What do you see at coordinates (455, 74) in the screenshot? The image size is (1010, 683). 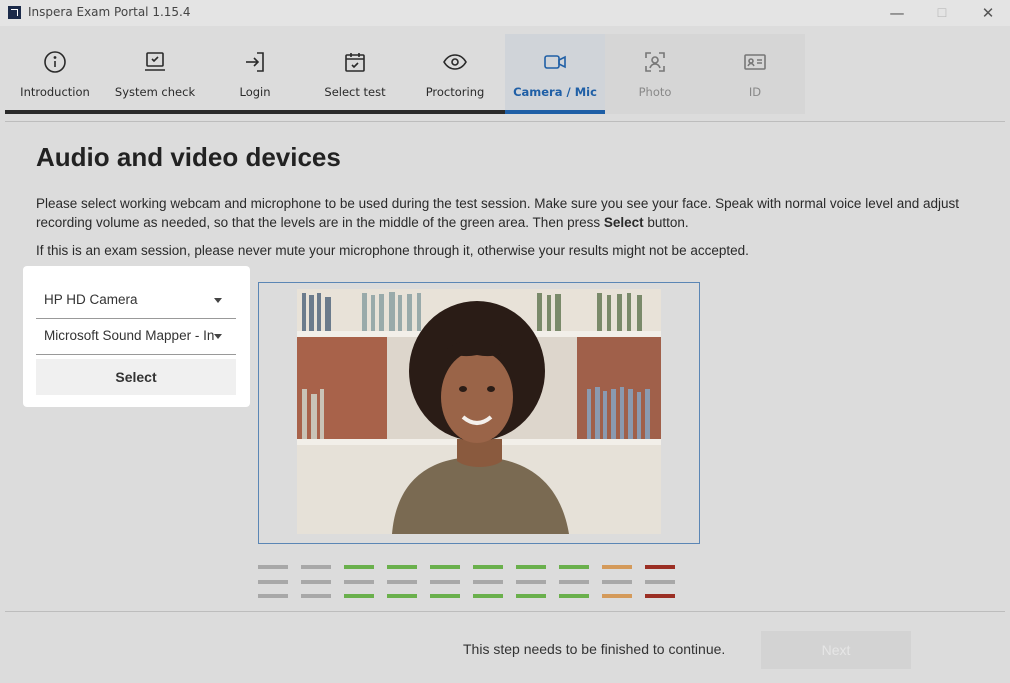 I see `step-proctoring: Proctoring` at bounding box center [455, 74].